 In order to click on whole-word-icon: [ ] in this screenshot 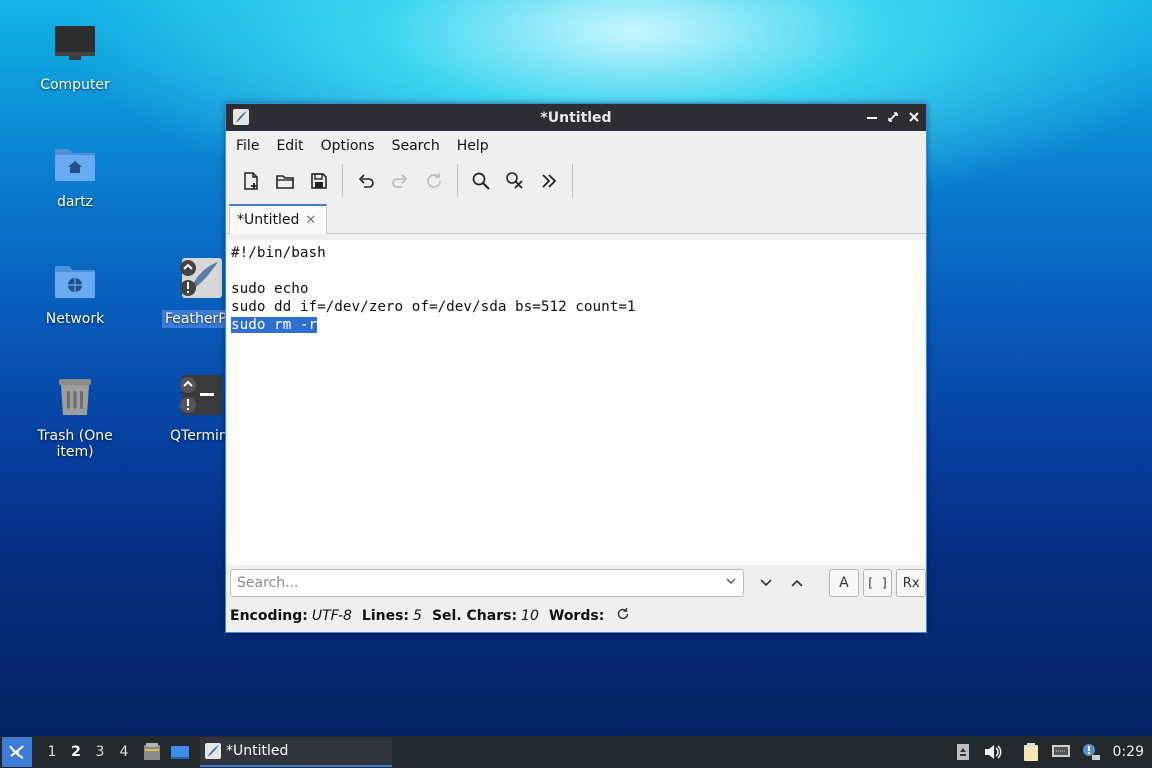, I will do `click(877, 583)`.